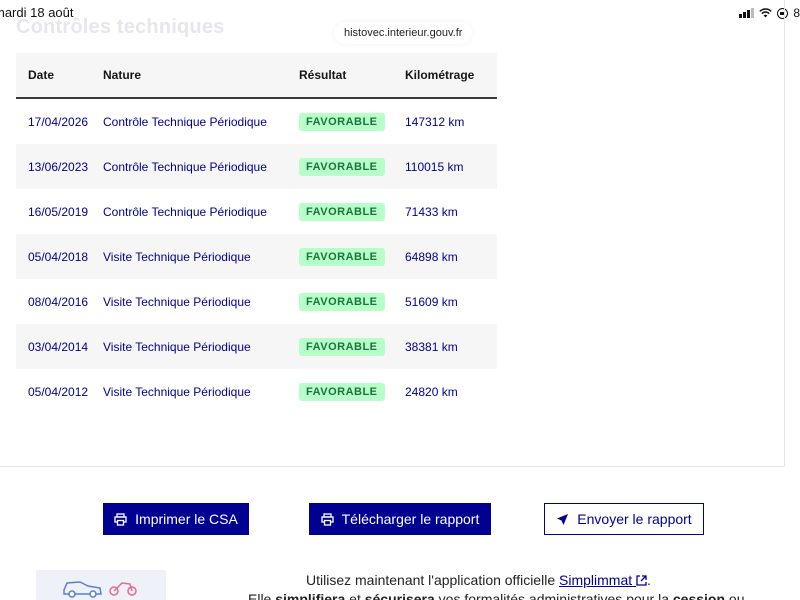 The image size is (800, 600). What do you see at coordinates (58, 301) in the screenshot?
I see `cell-date: 08/04/2016` at bounding box center [58, 301].